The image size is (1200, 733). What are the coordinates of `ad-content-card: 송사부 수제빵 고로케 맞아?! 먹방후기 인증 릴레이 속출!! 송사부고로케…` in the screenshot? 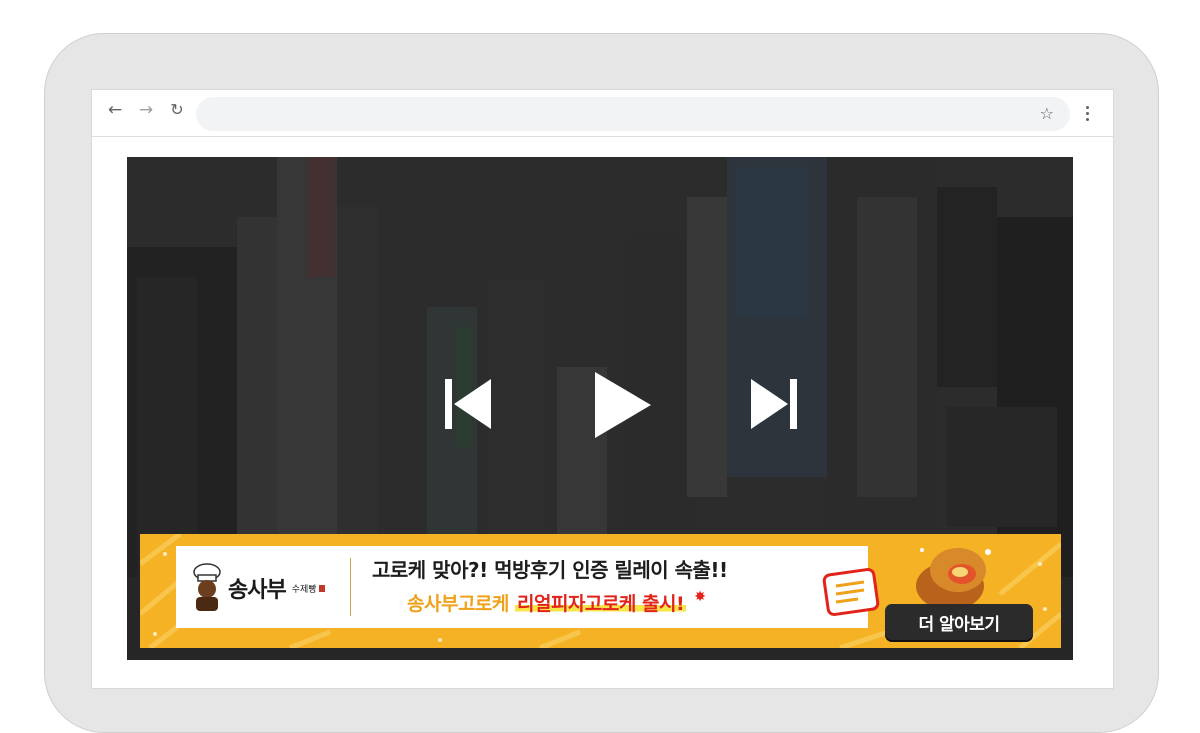 It's located at (522, 587).